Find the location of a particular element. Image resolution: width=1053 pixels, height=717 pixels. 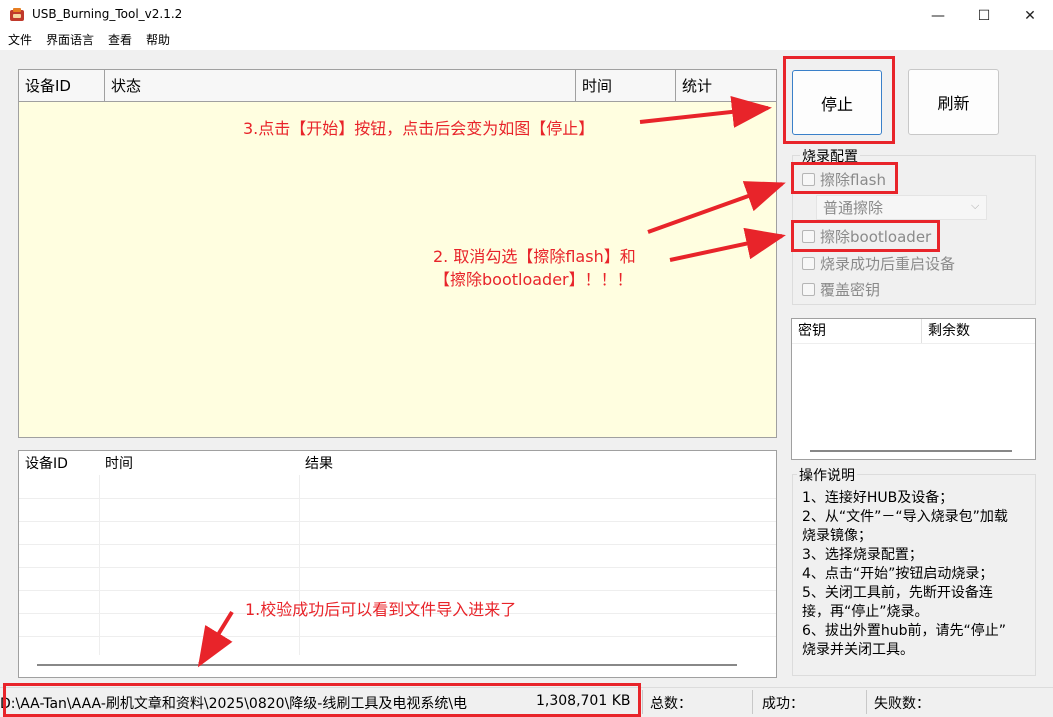

key-table-scrollbar is located at coordinates (911, 451).